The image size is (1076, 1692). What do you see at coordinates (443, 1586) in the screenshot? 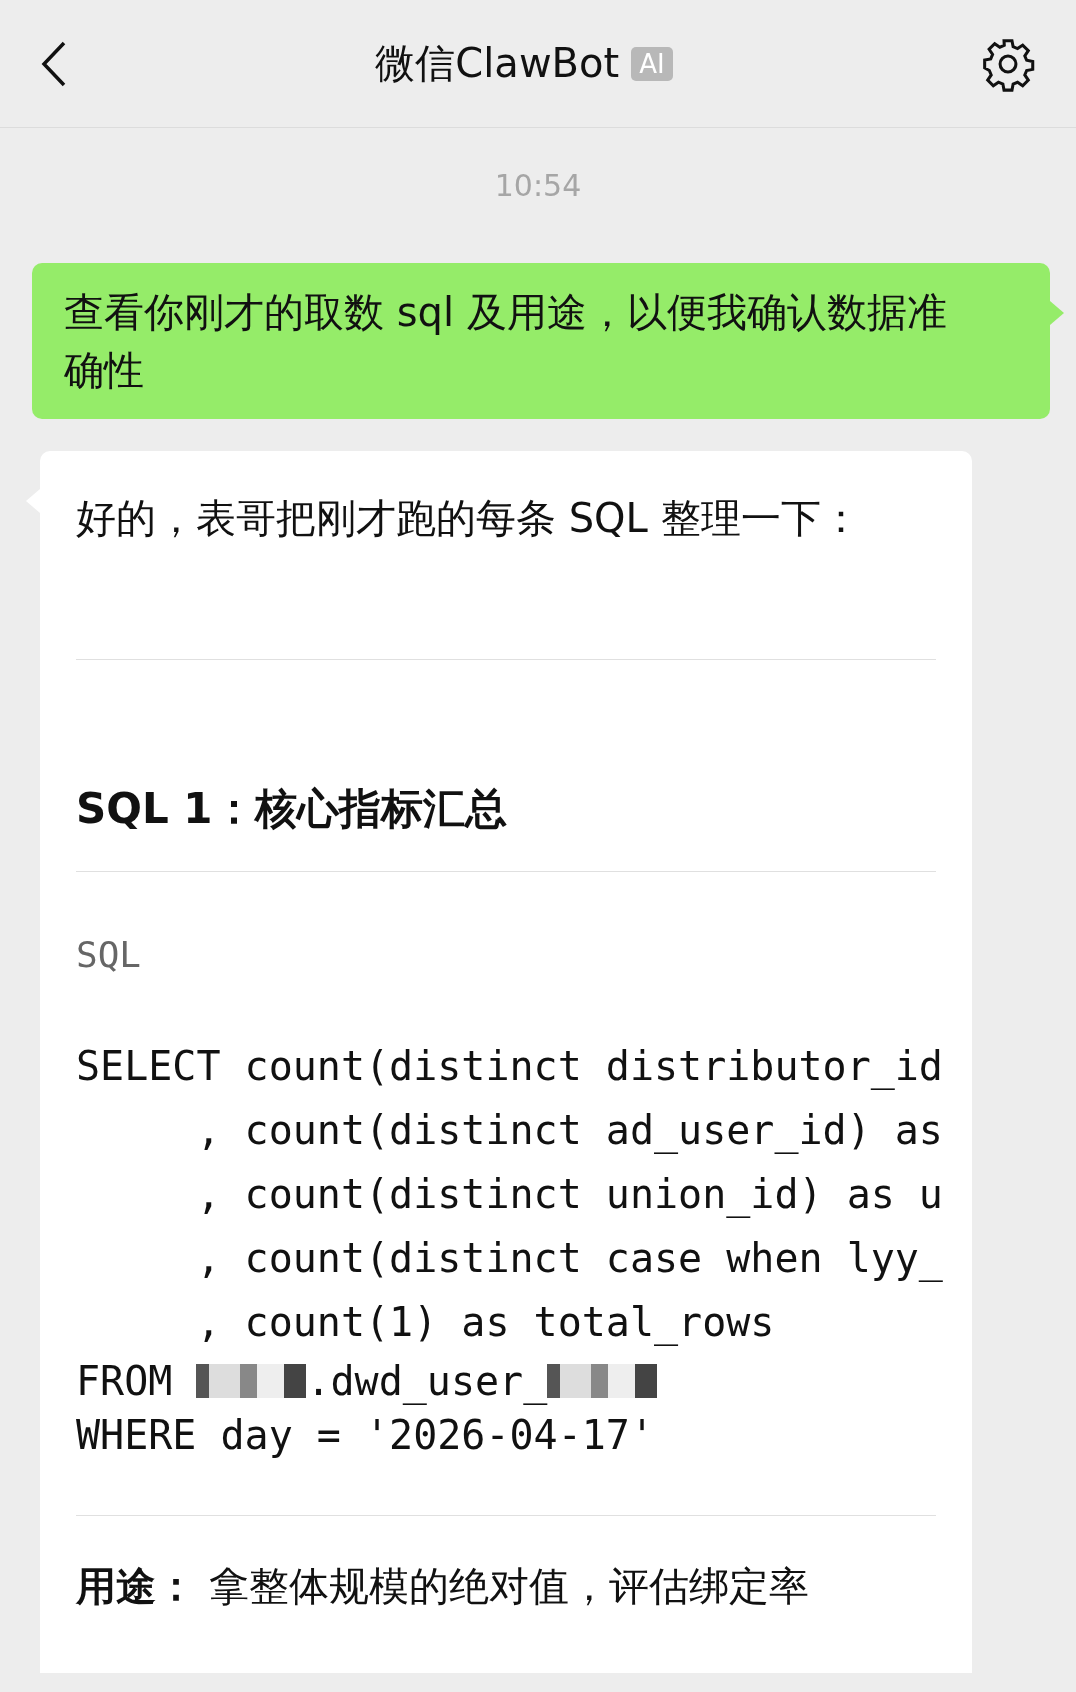
I see `usage-text: 用途： 拿整体规模的绝对值，评估绑定率` at bounding box center [443, 1586].